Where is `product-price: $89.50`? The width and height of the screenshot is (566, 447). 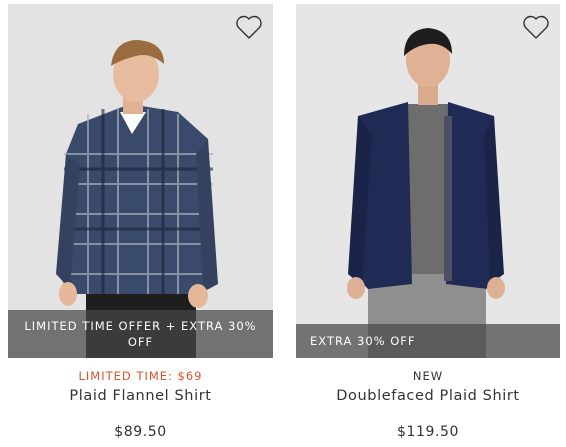 product-price: $89.50 is located at coordinates (140, 432).